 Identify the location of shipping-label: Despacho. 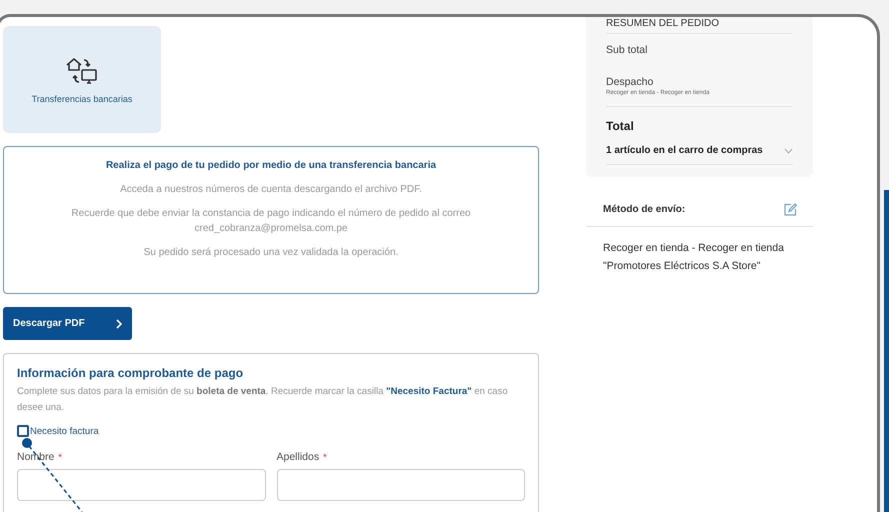
(630, 82).